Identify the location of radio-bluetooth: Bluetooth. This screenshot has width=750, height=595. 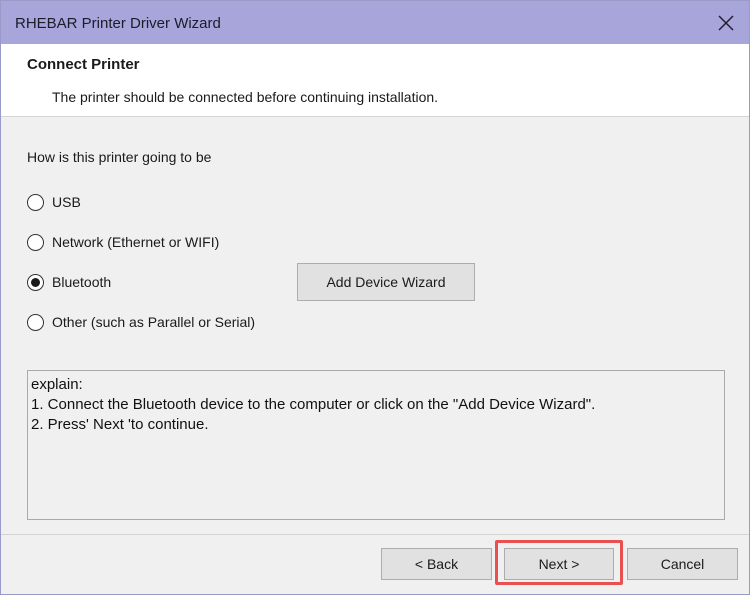
(69, 282).